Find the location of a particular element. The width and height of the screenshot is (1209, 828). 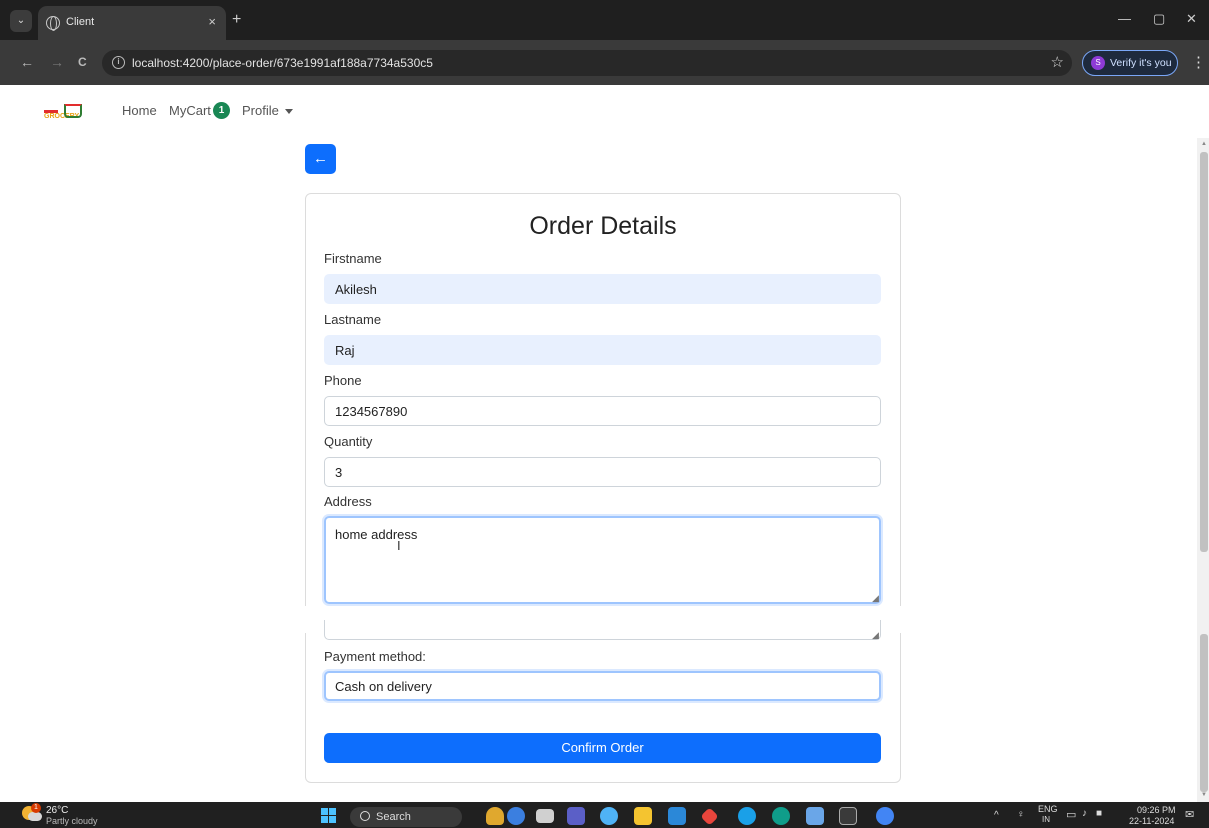

verify-label: Verify it's you is located at coordinates (1141, 63).